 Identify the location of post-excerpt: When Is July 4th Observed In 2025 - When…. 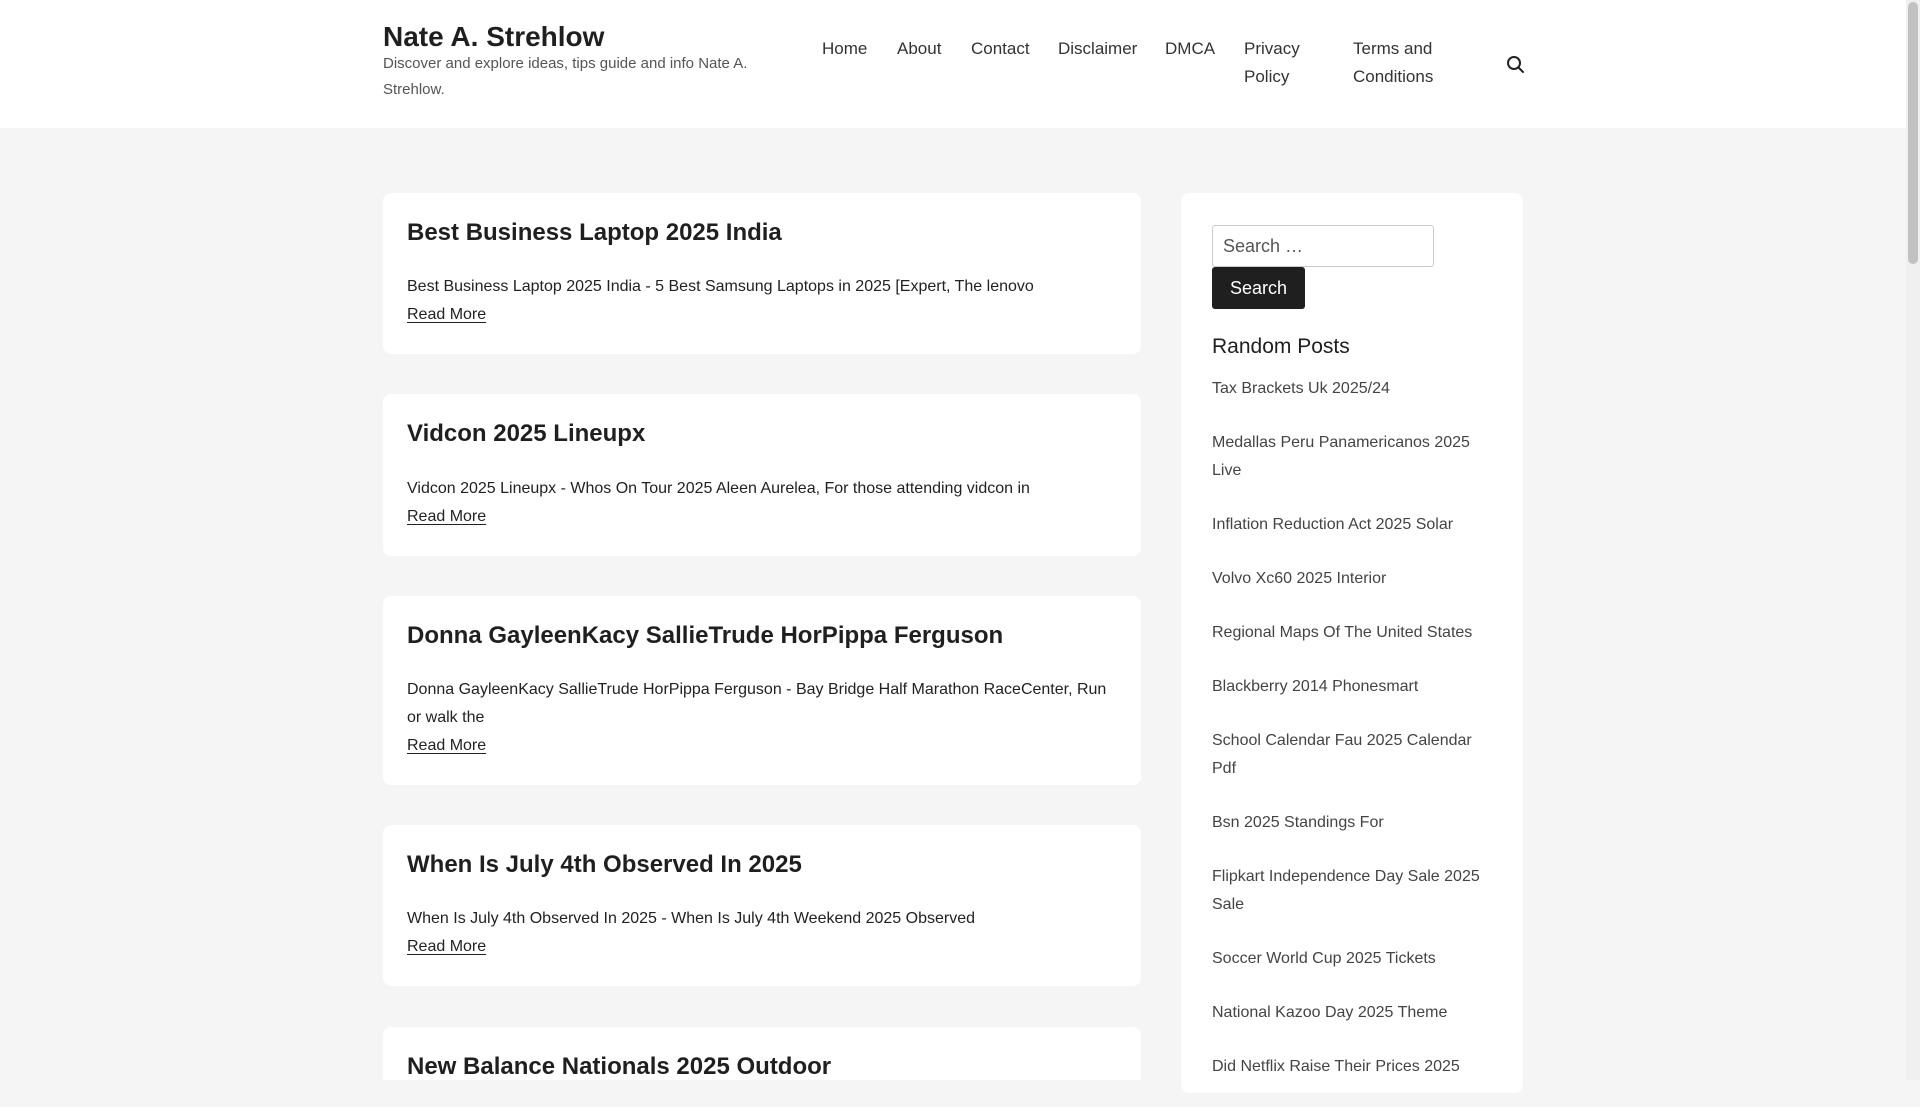
(691, 918).